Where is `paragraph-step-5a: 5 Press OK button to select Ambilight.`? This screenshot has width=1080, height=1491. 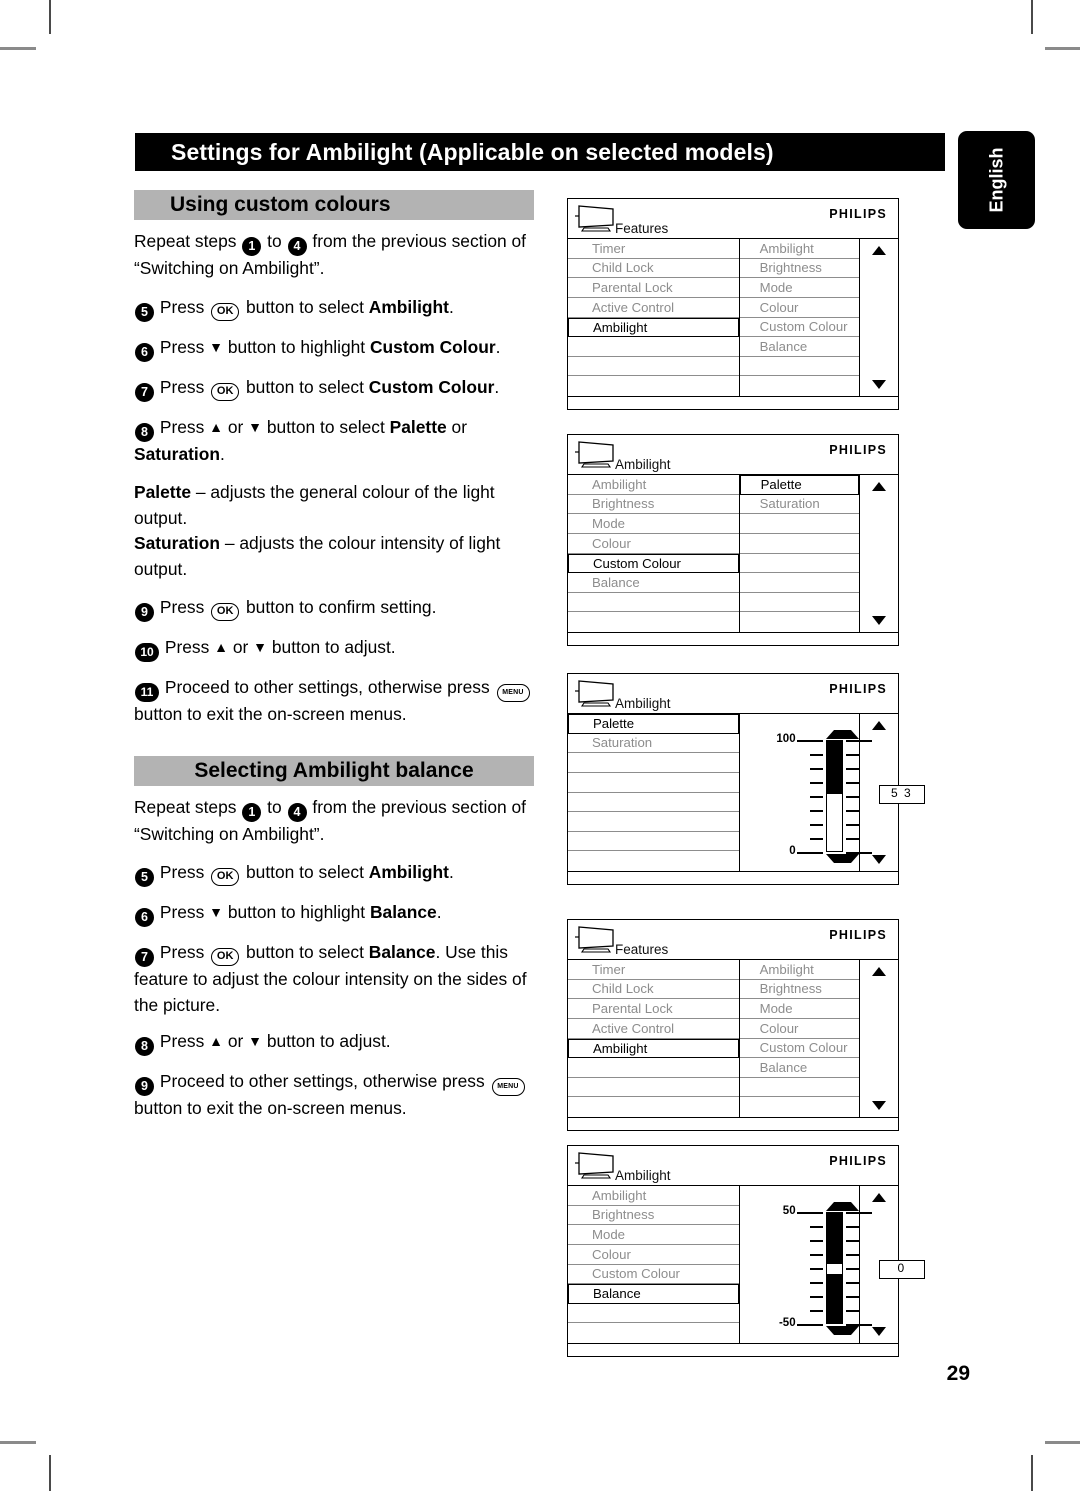
paragraph-step-5a: 5 Press OK button to select Ambilight. is located at coordinates (334, 308).